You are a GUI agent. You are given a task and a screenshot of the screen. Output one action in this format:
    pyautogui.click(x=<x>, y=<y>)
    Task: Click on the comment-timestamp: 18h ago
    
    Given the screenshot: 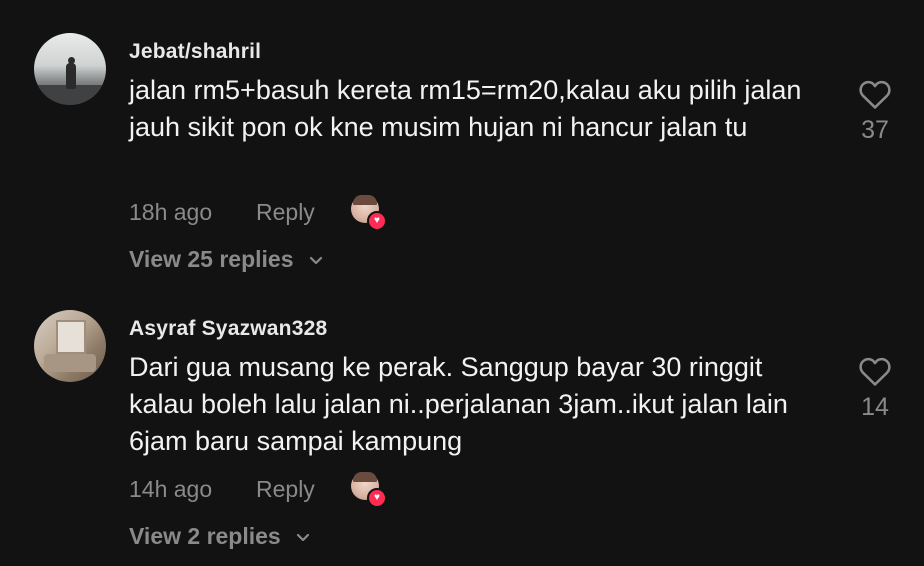 What is the action you would take?
    pyautogui.click(x=171, y=212)
    